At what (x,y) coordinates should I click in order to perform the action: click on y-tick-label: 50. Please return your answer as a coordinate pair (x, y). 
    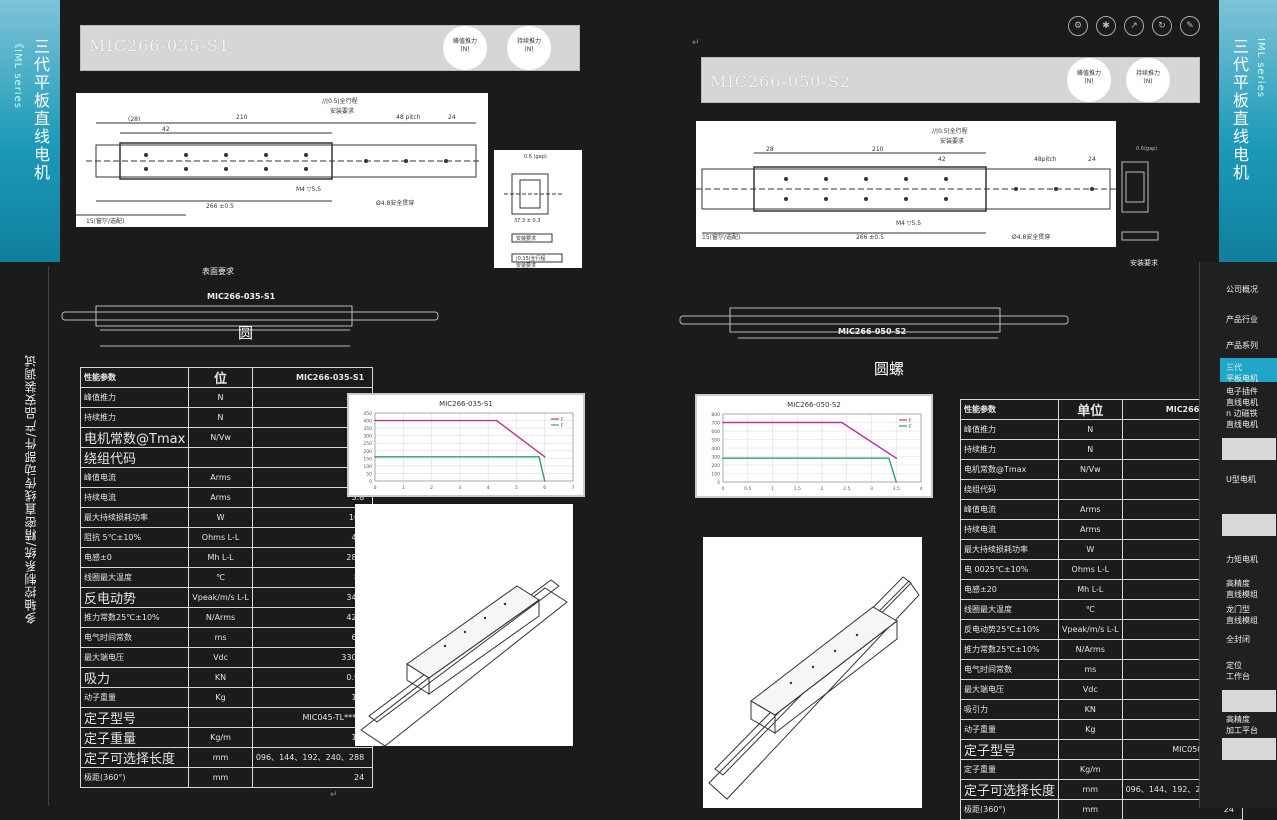
    Looking at the image, I should click on (369, 474).